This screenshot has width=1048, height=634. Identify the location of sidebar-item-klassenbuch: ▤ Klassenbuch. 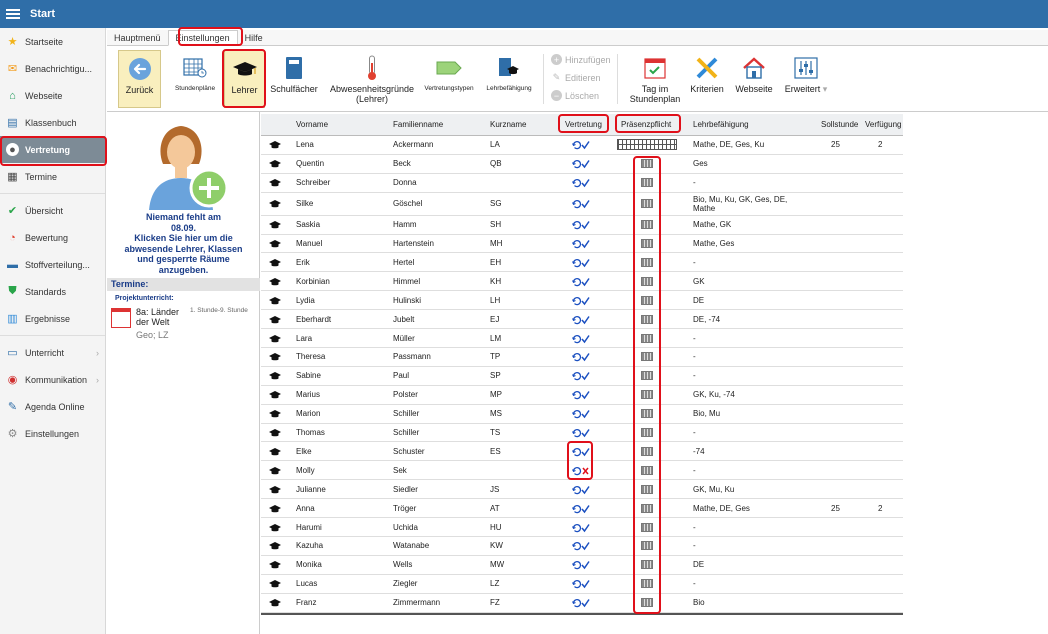
(52, 122).